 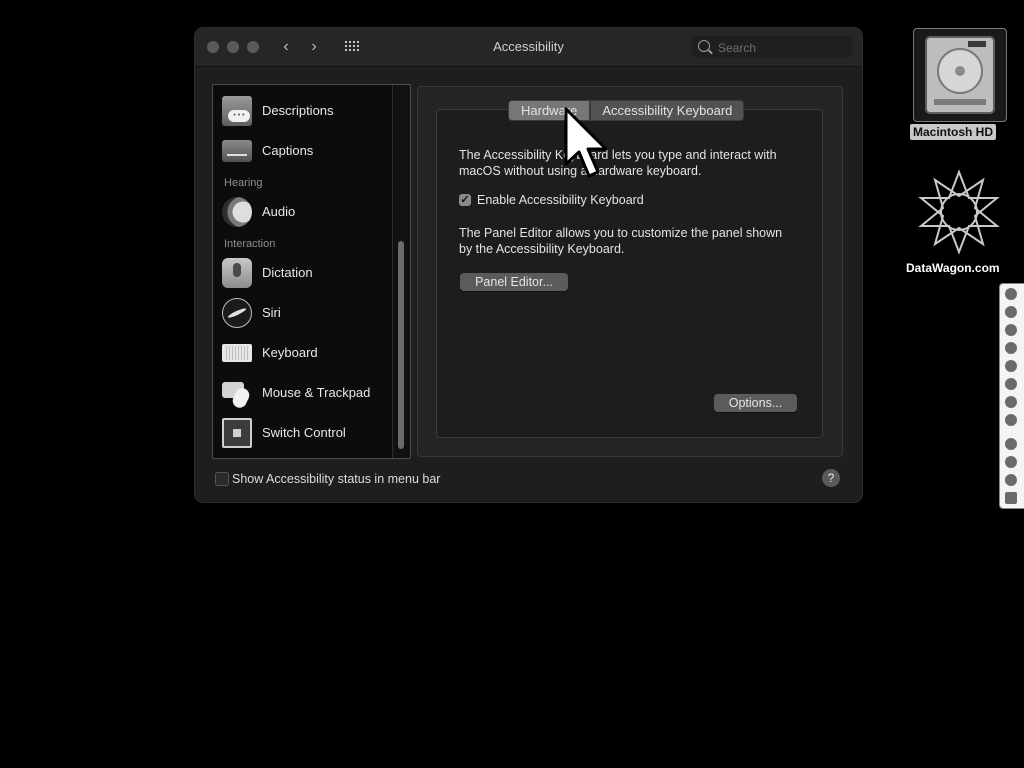 What do you see at coordinates (336, 479) in the screenshot?
I see `show-status-label: Show Accessibility status in menu bar` at bounding box center [336, 479].